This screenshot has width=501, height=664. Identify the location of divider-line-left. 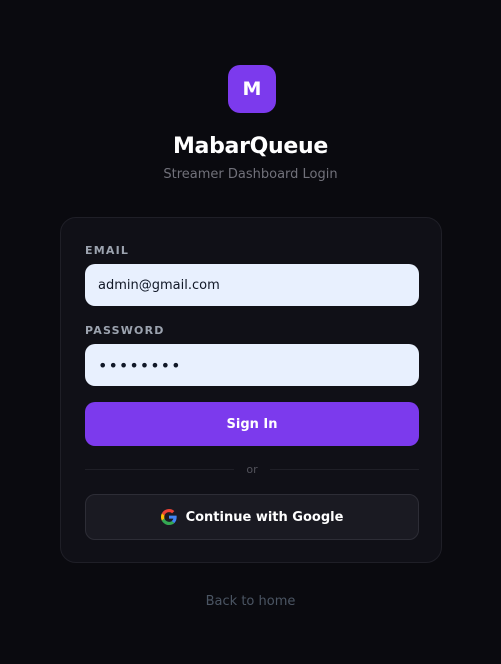
(159, 469).